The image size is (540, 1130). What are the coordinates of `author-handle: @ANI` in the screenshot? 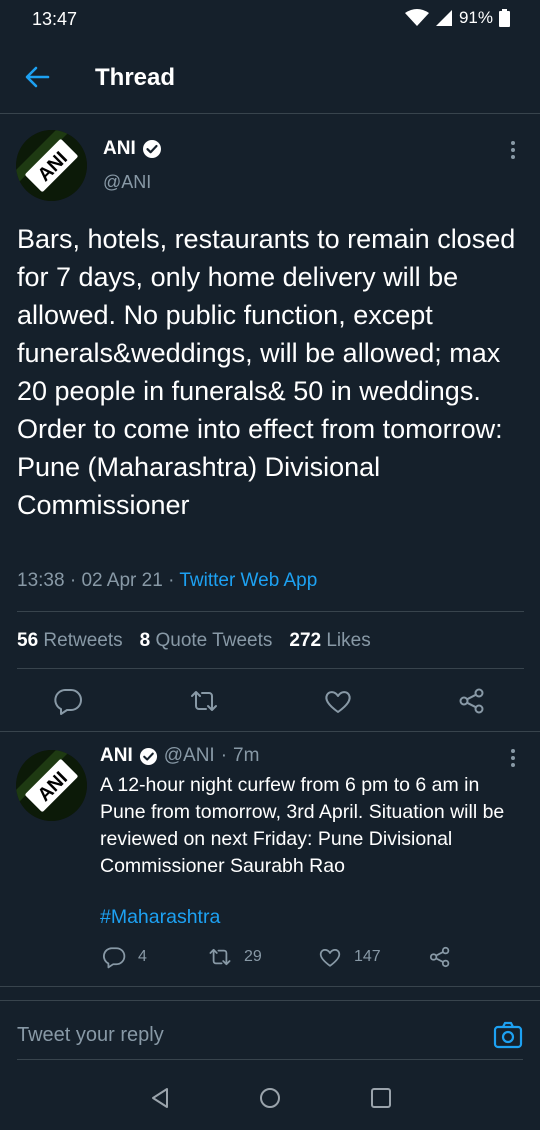 It's located at (127, 182).